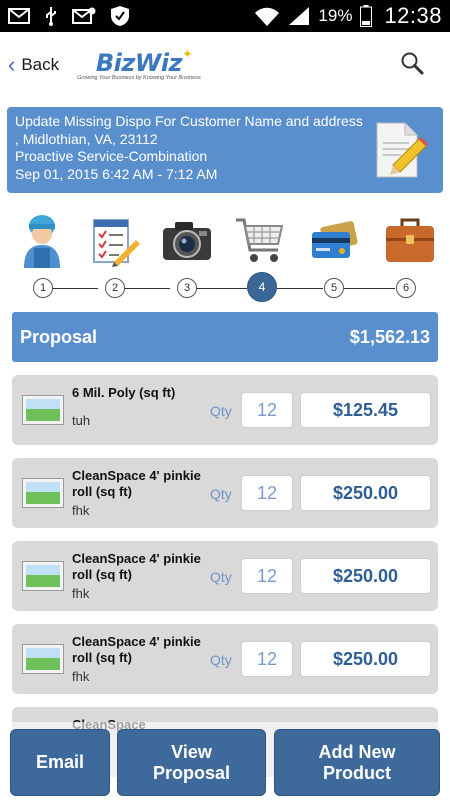 This screenshot has height=800, width=450. Describe the element at coordinates (12, 64) in the screenshot. I see `chevron-left-icon: ‹` at that location.